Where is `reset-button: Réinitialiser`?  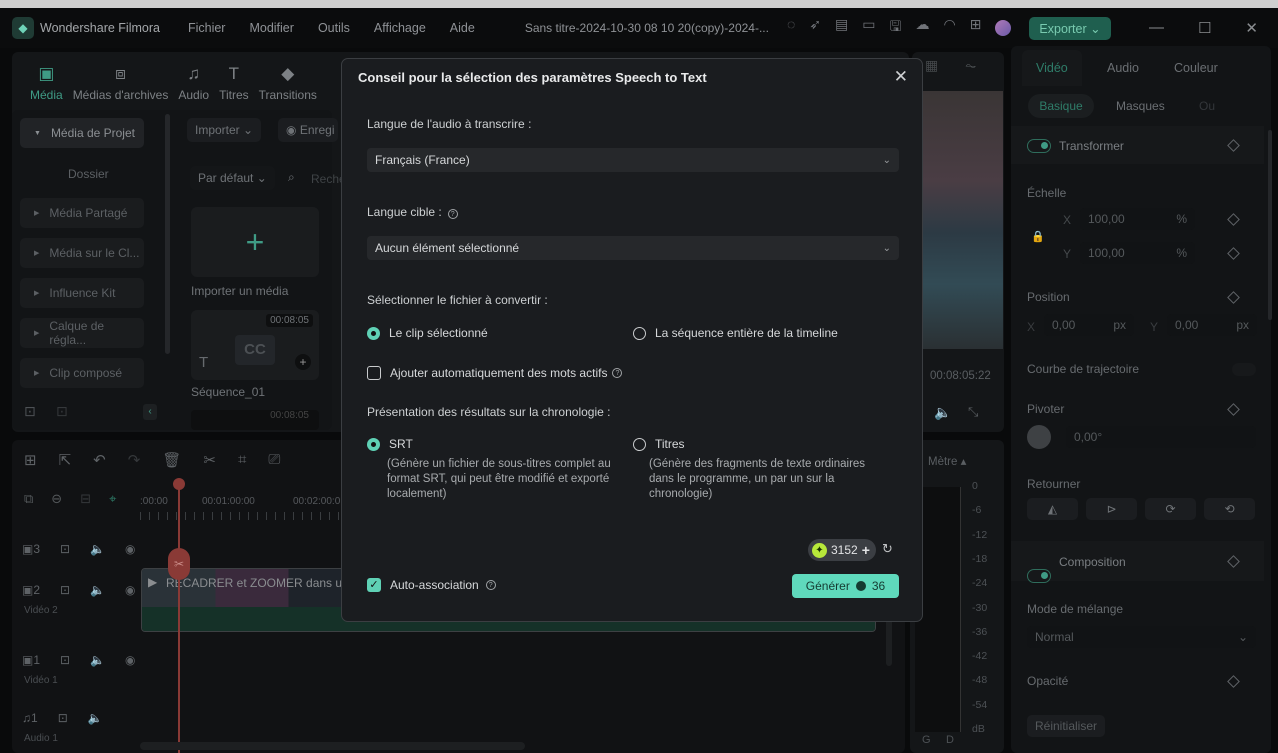
reset-button: Réinitialiser is located at coordinates (1066, 726).